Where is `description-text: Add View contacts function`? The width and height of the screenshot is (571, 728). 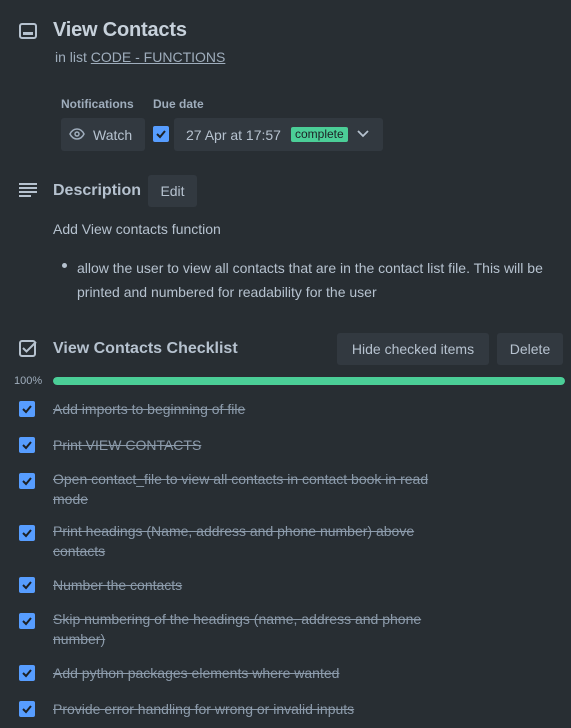
description-text: Add View contacts function is located at coordinates (137, 229).